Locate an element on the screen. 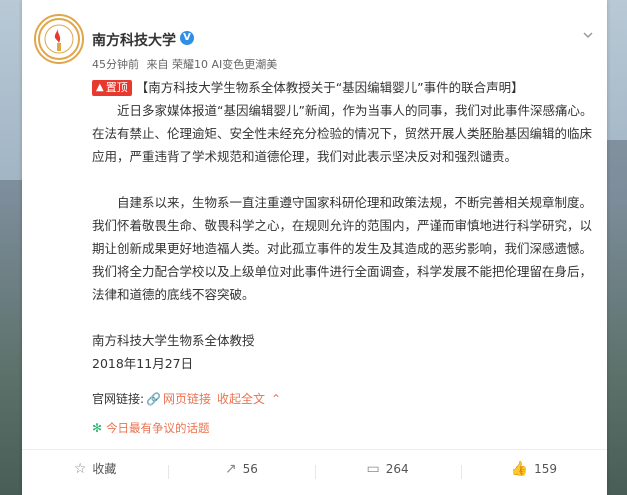 The width and height of the screenshot is (627, 495). thumbs-up-icon: 👍 is located at coordinates (519, 468).